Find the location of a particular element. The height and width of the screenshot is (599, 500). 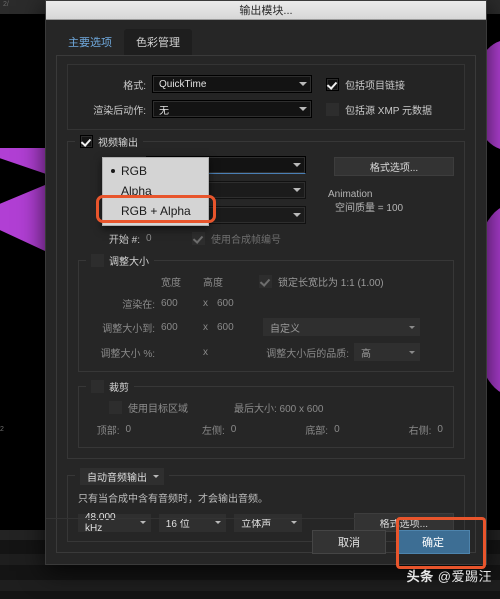

crop-bottom-value: 0 is located at coordinates (364, 429).